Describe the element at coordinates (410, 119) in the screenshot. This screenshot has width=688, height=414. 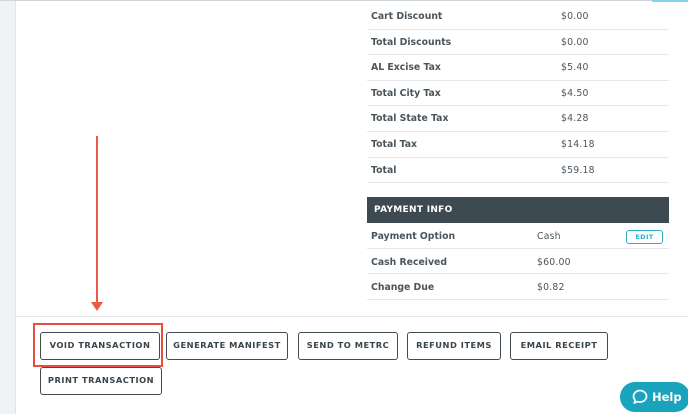
I see `totals-label: Total State Tax` at that location.